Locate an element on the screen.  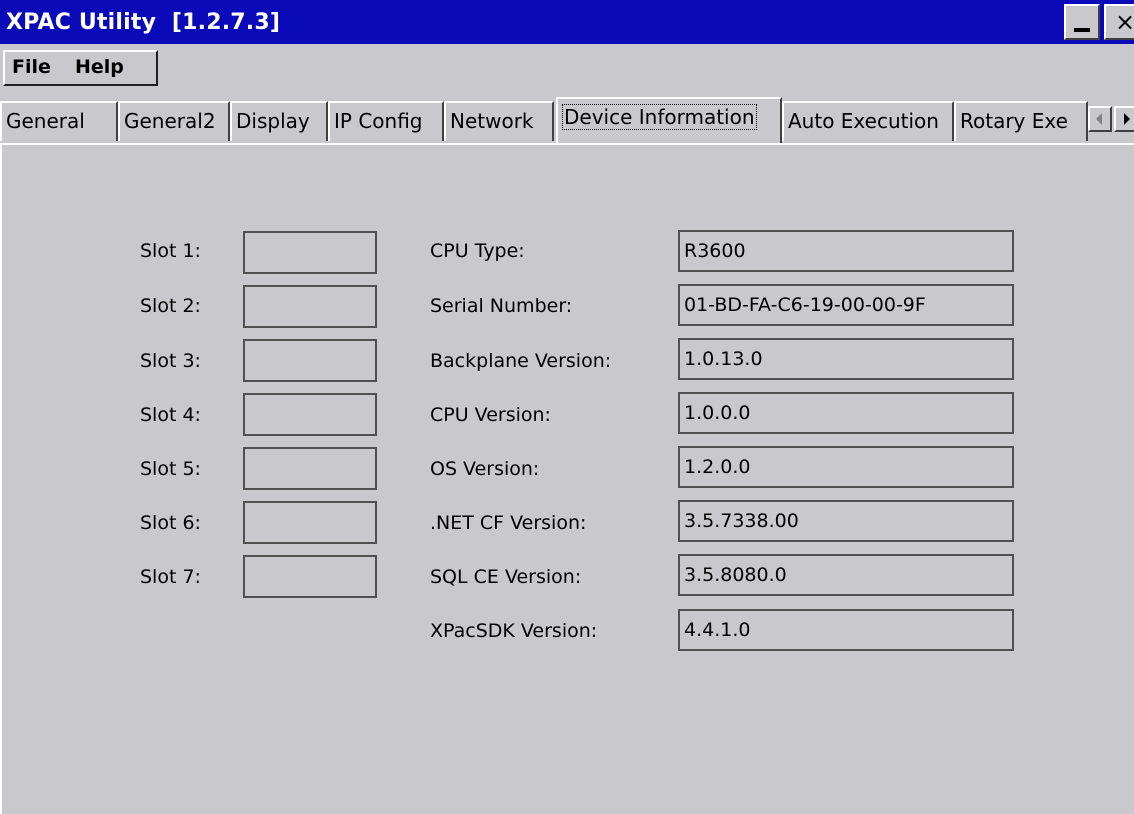
os-version-label: OS Version: is located at coordinates (485, 469).